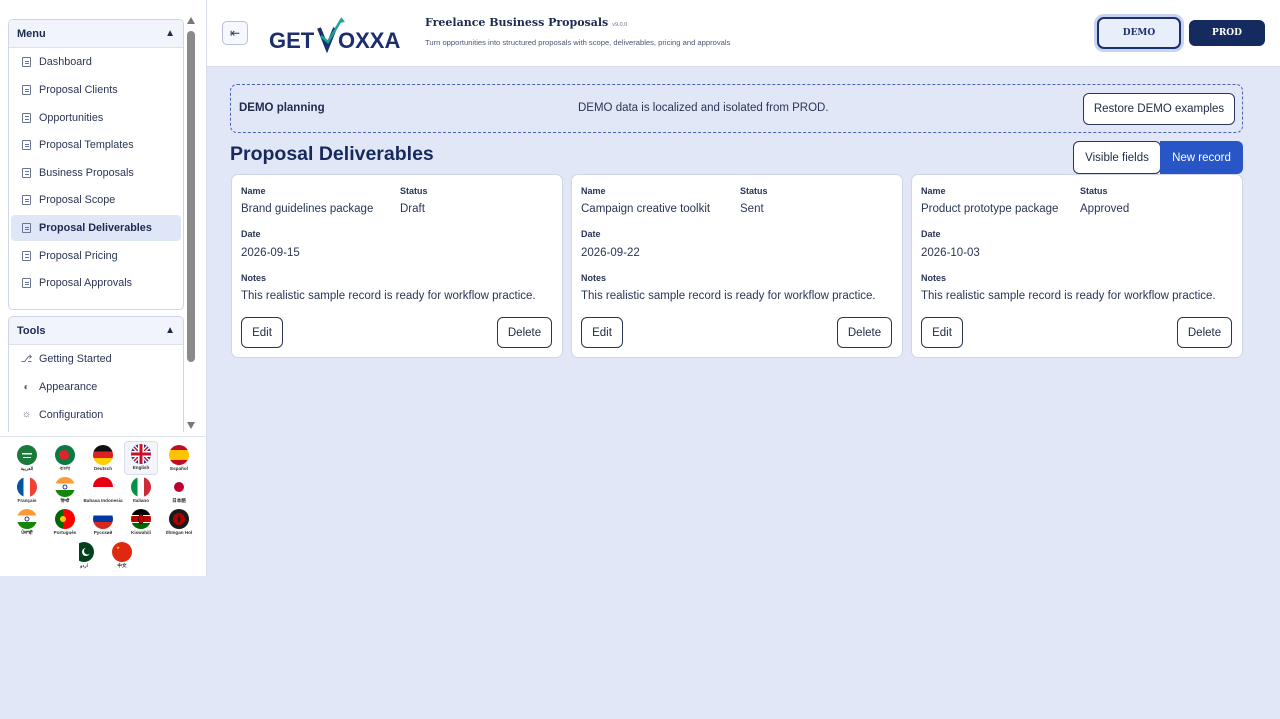 The image size is (1280, 719). Describe the element at coordinates (191, 196) in the screenshot. I see `scrollbar-thumb` at that location.